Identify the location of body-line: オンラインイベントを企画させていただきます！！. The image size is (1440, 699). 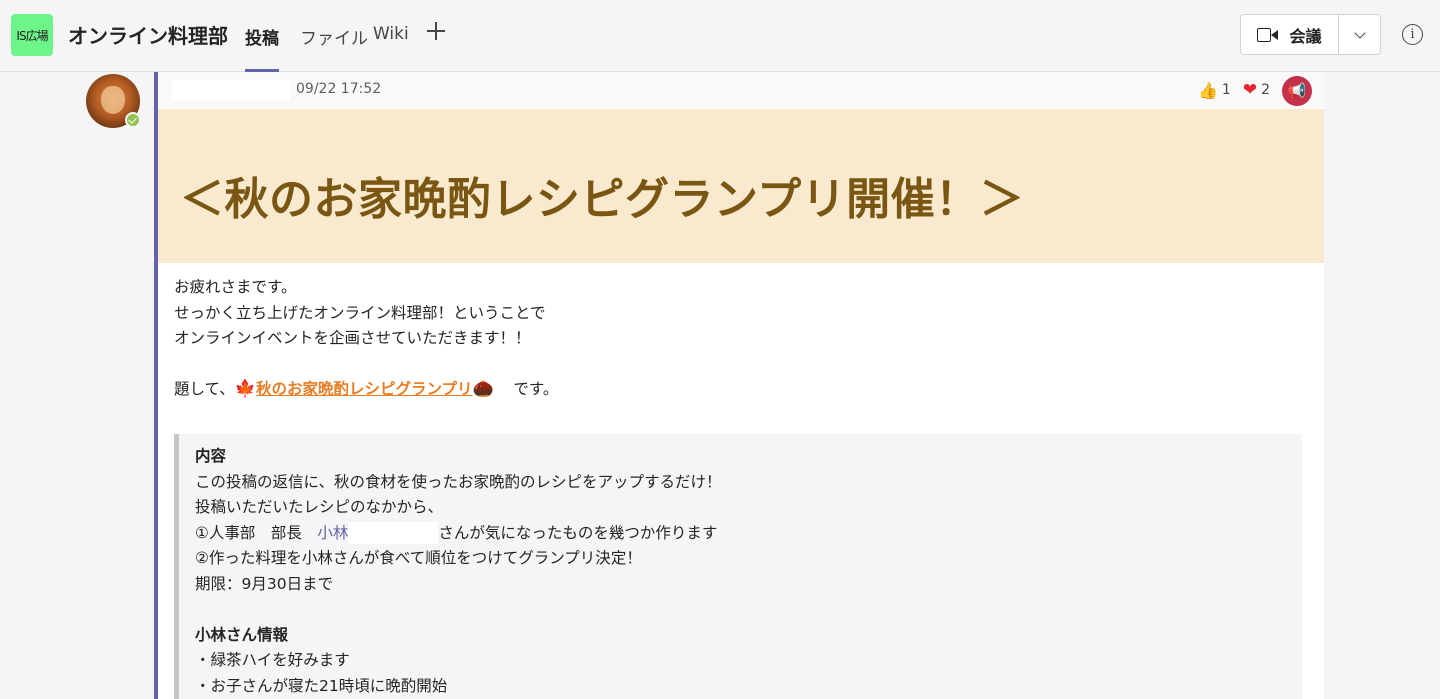
(352, 338).